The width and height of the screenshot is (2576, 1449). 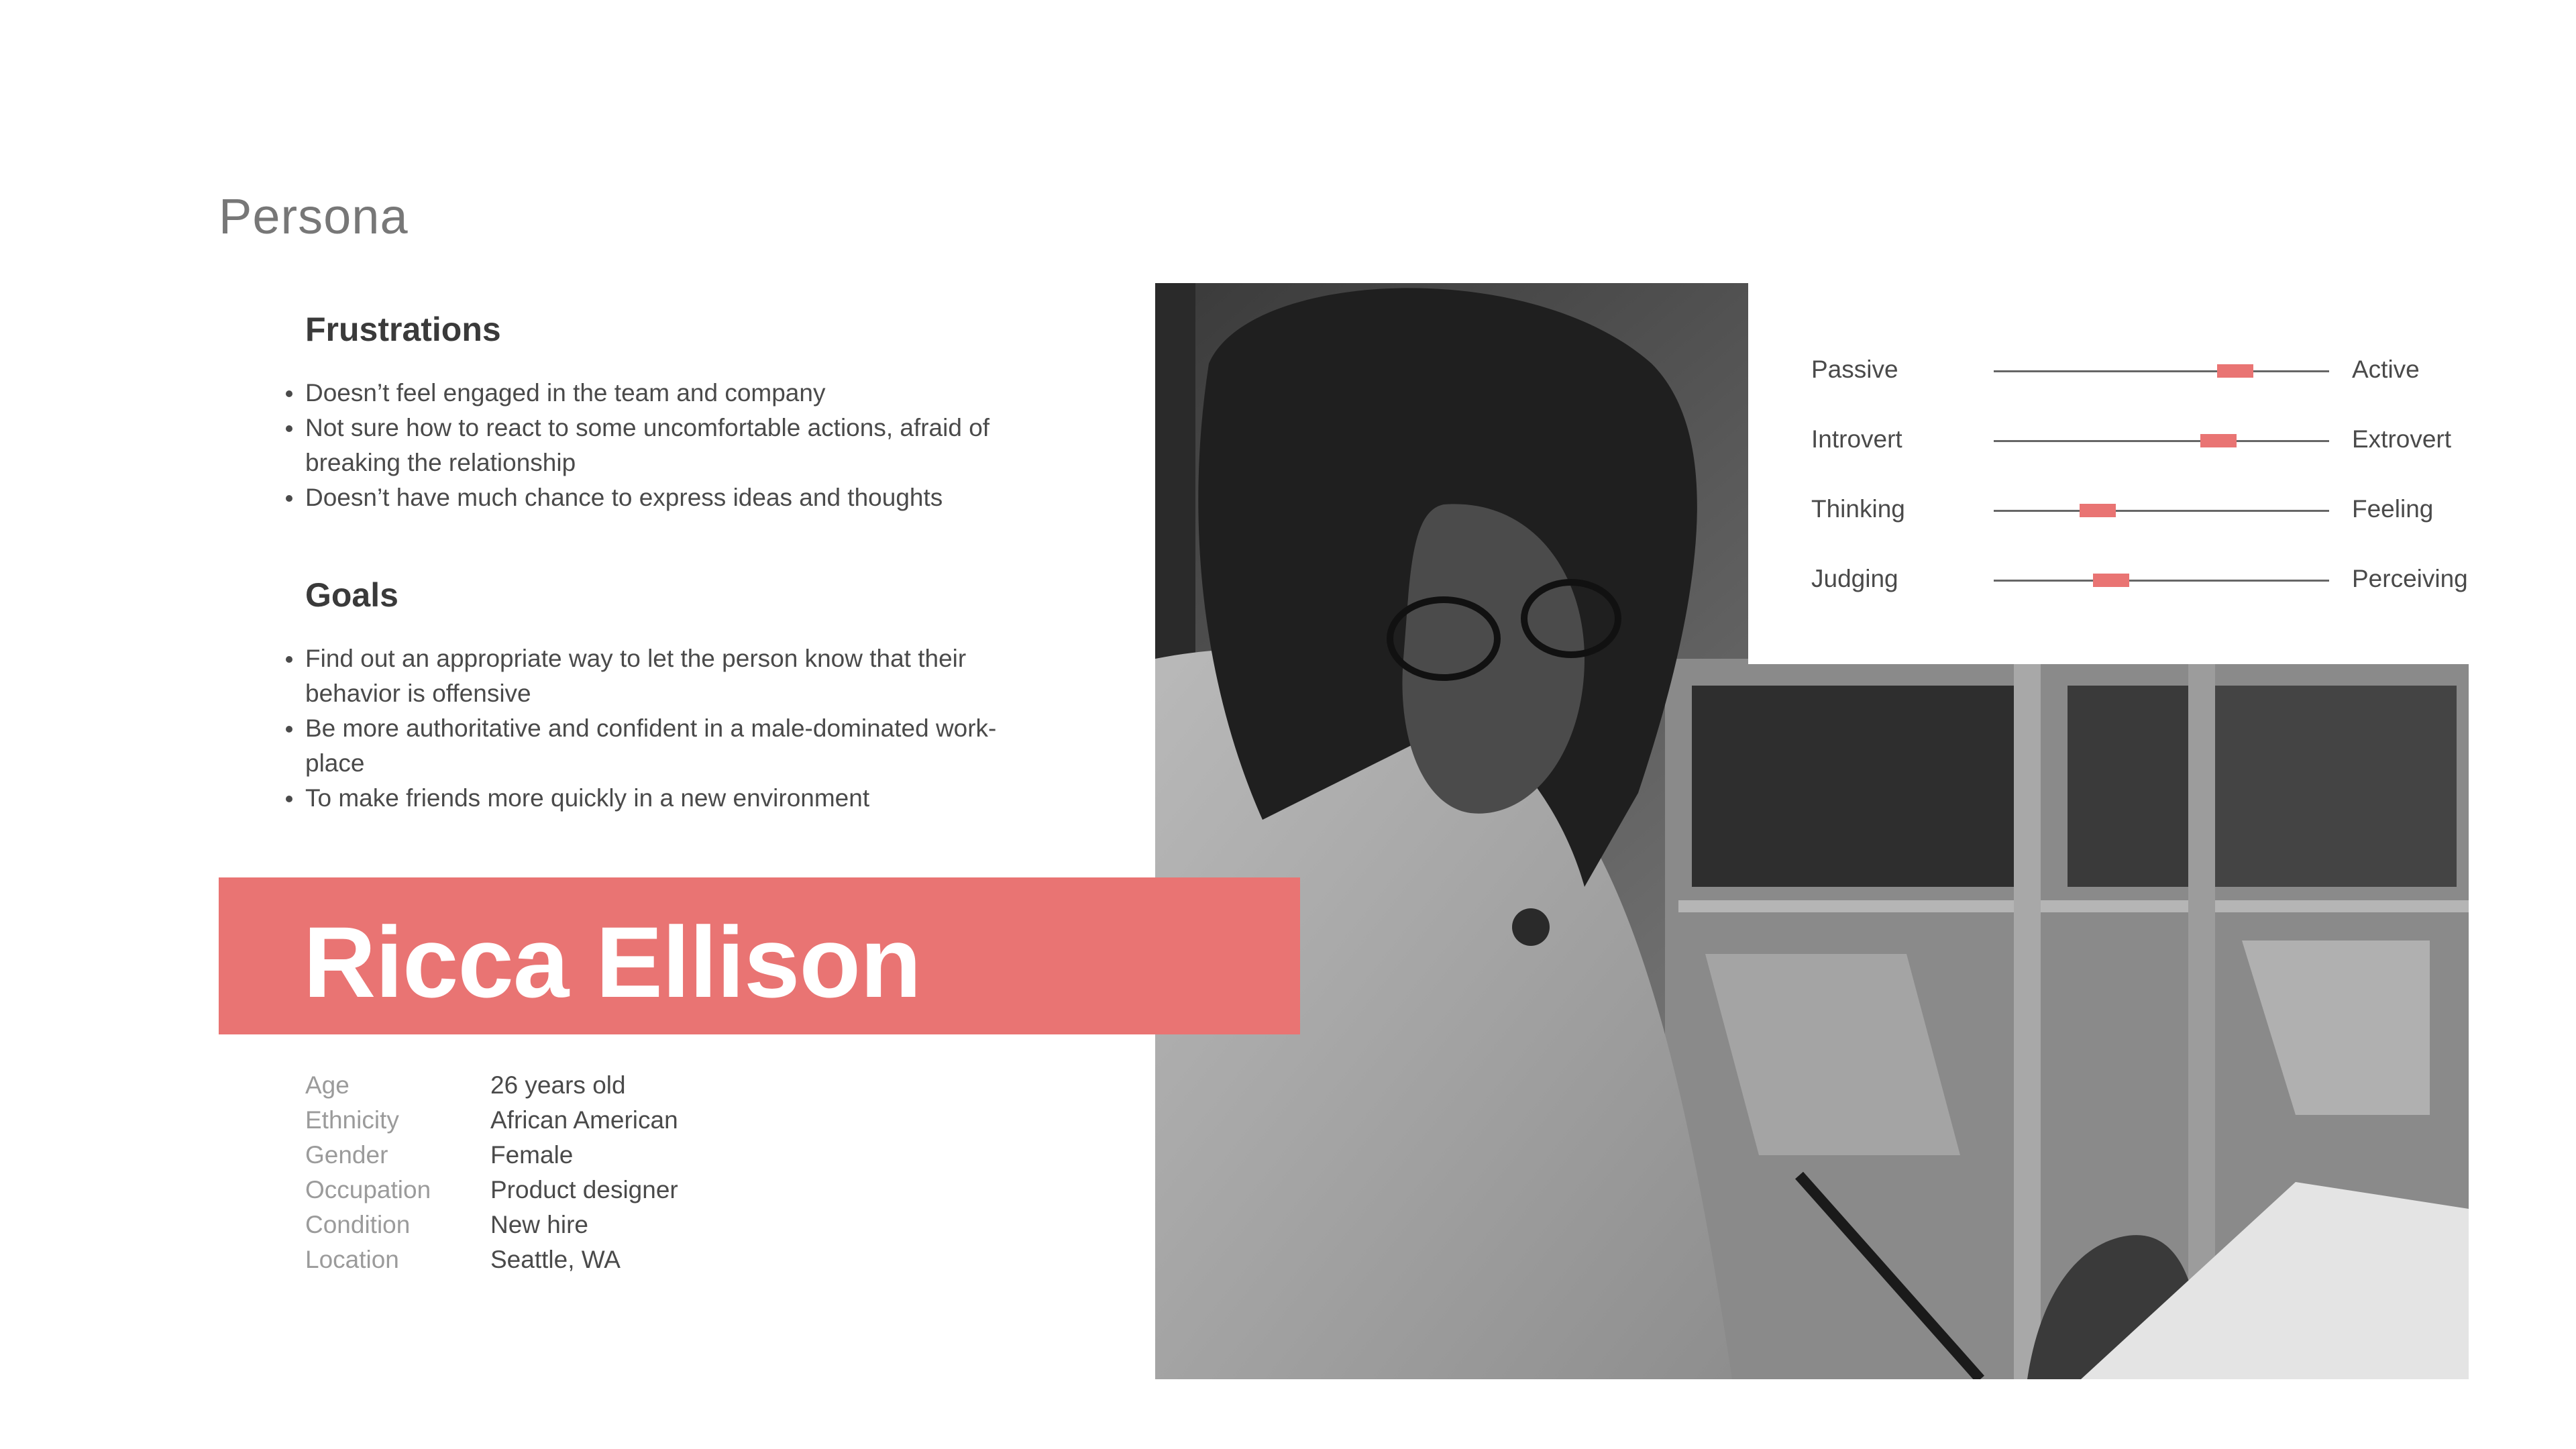 What do you see at coordinates (584, 1189) in the screenshot?
I see `detail-value: Product designer` at bounding box center [584, 1189].